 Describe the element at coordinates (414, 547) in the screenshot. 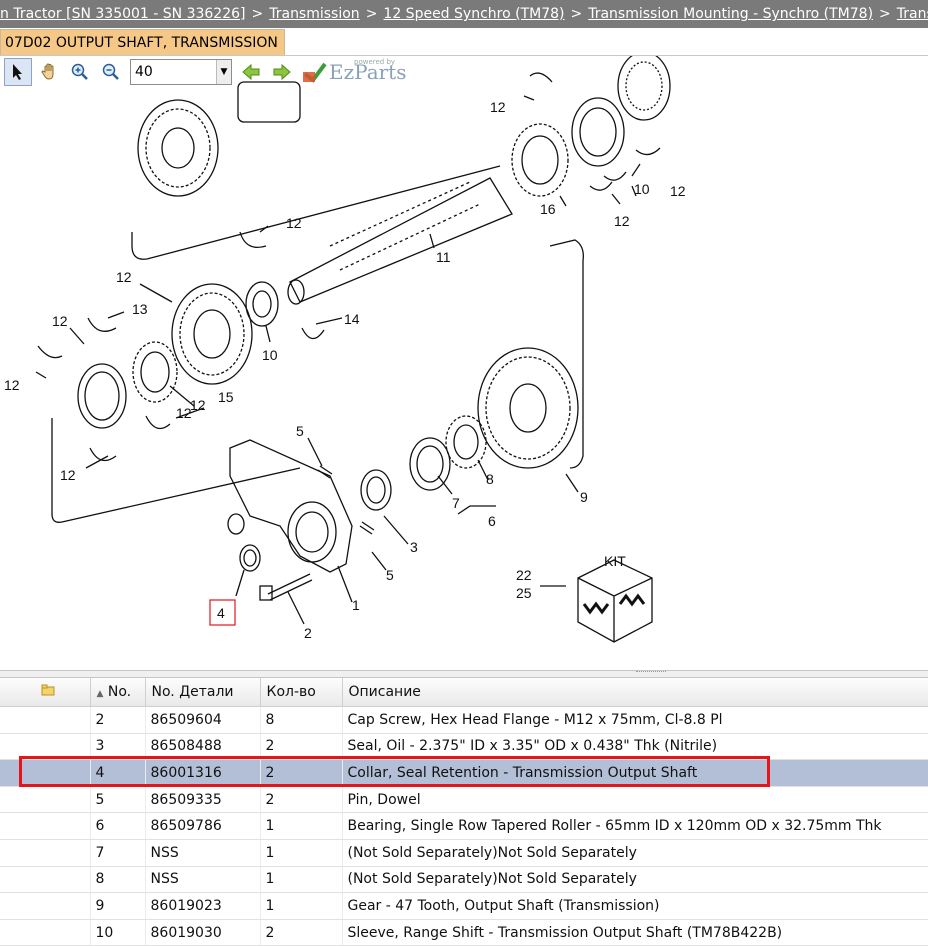

I see `callout-3: 3` at that location.